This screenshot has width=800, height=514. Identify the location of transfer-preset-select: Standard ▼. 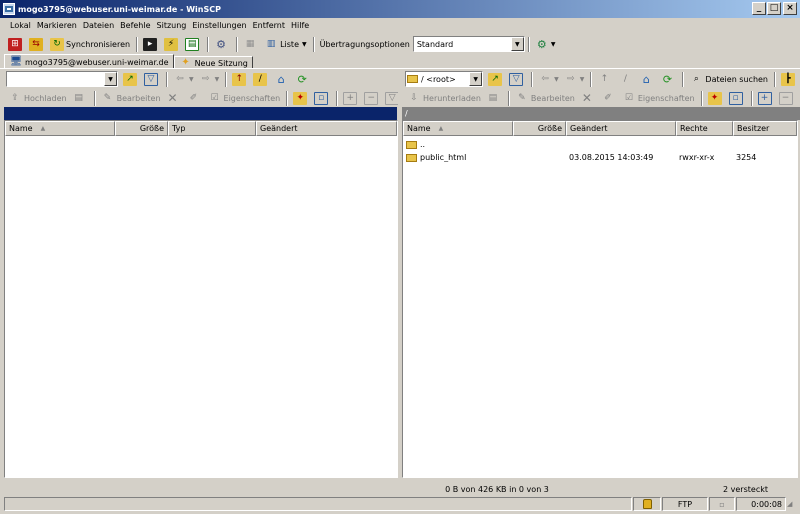
(468, 44).